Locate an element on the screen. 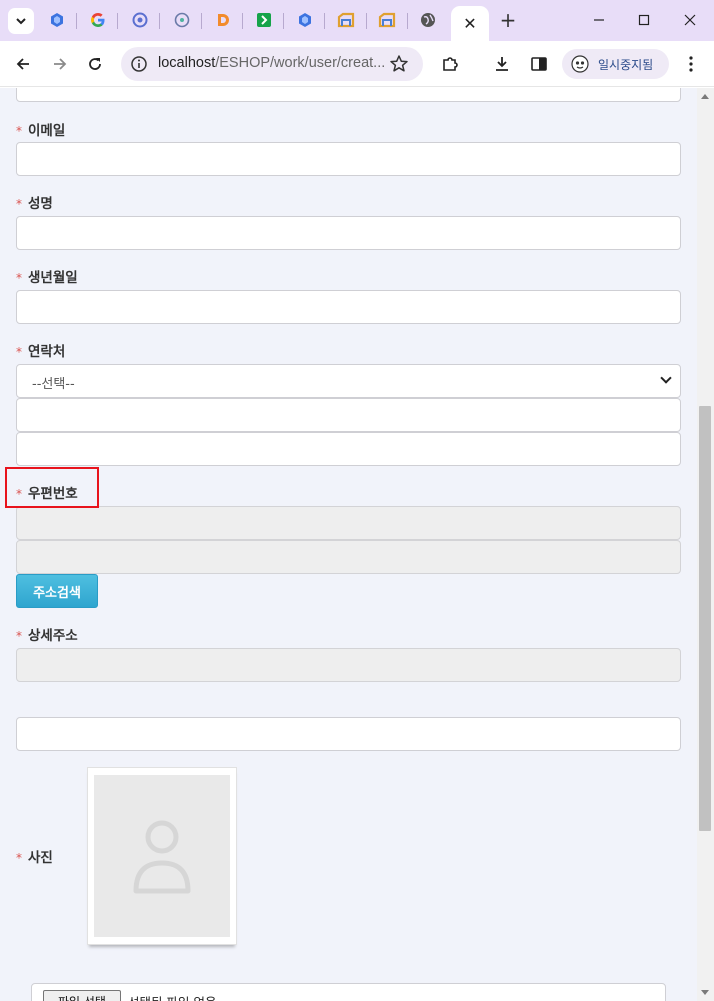 The image size is (714, 1001). downloads-button is located at coordinates (502, 64).